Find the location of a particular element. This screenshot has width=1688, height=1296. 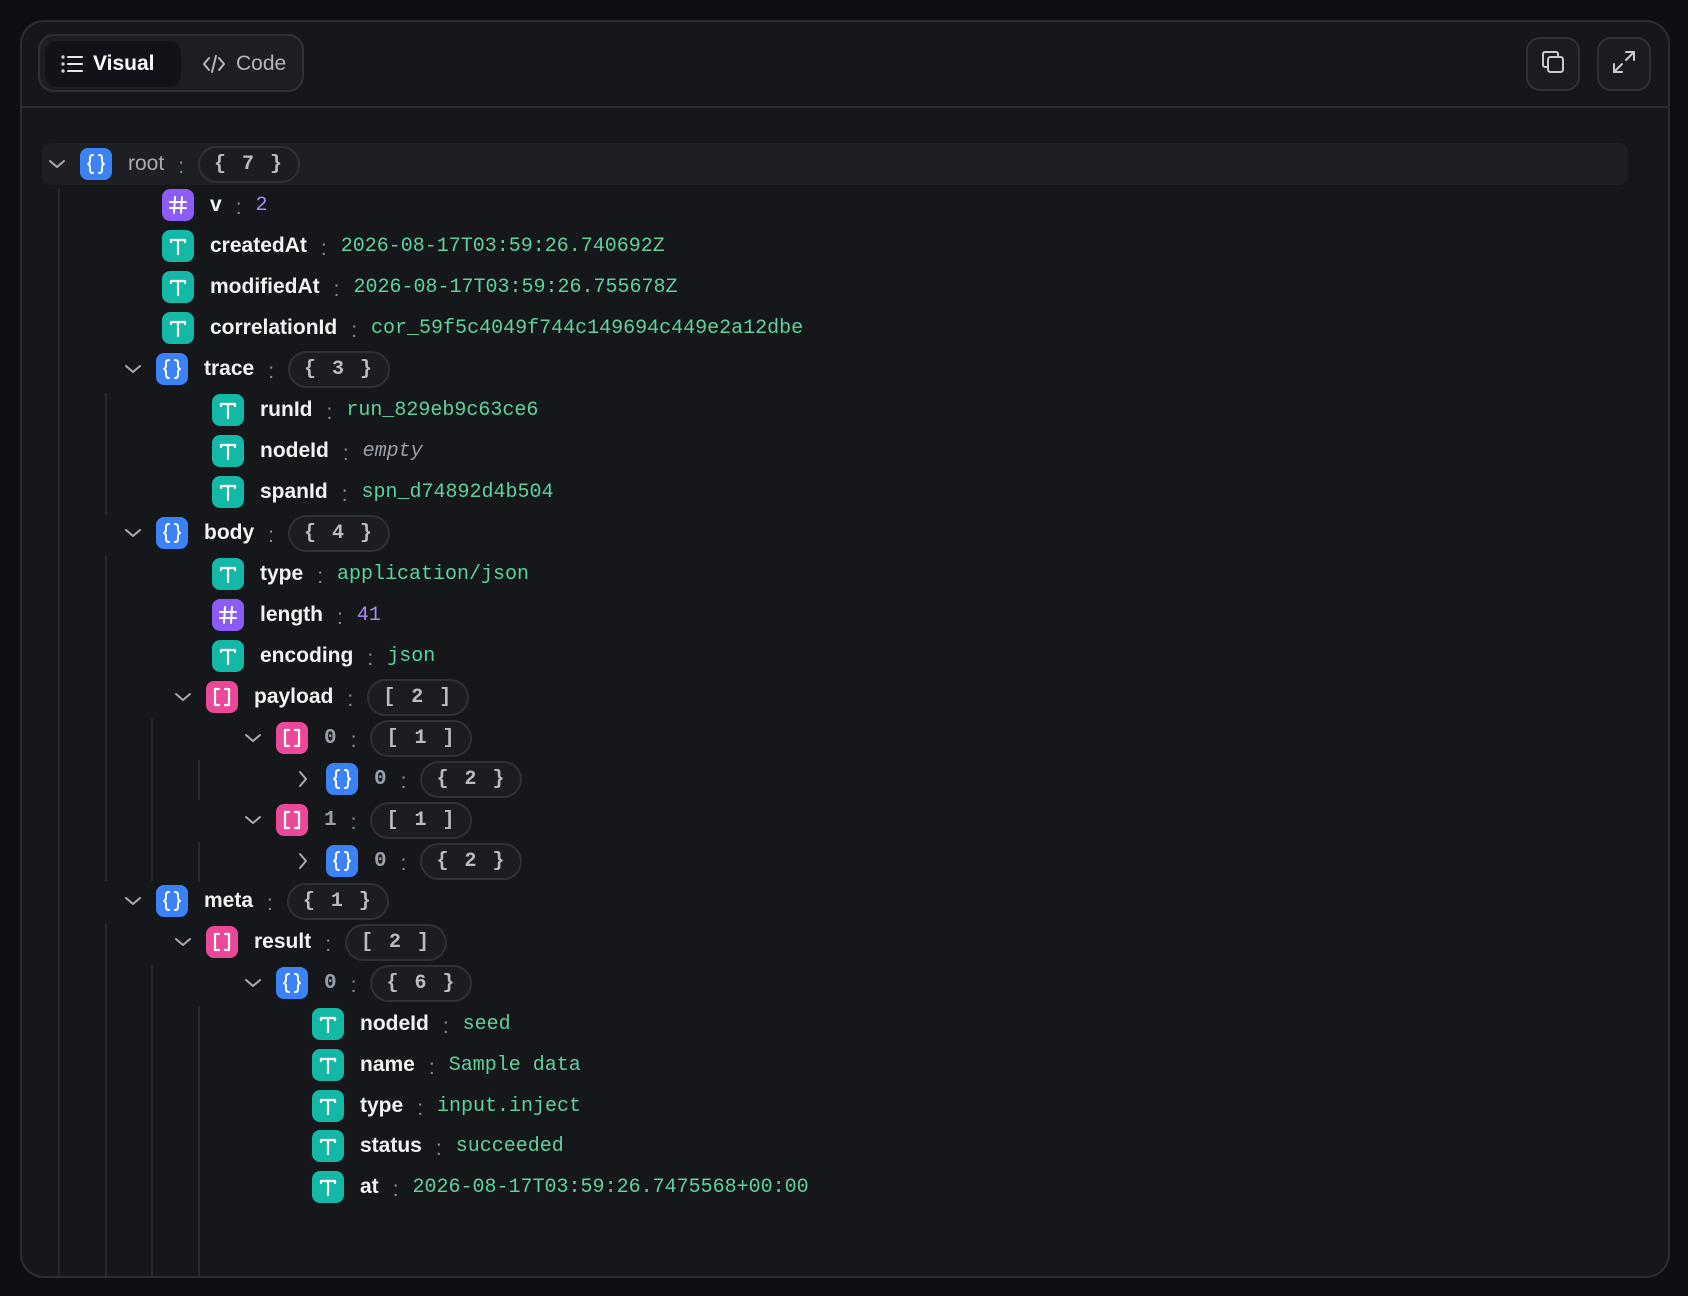

node-key: status is located at coordinates (391, 1145).